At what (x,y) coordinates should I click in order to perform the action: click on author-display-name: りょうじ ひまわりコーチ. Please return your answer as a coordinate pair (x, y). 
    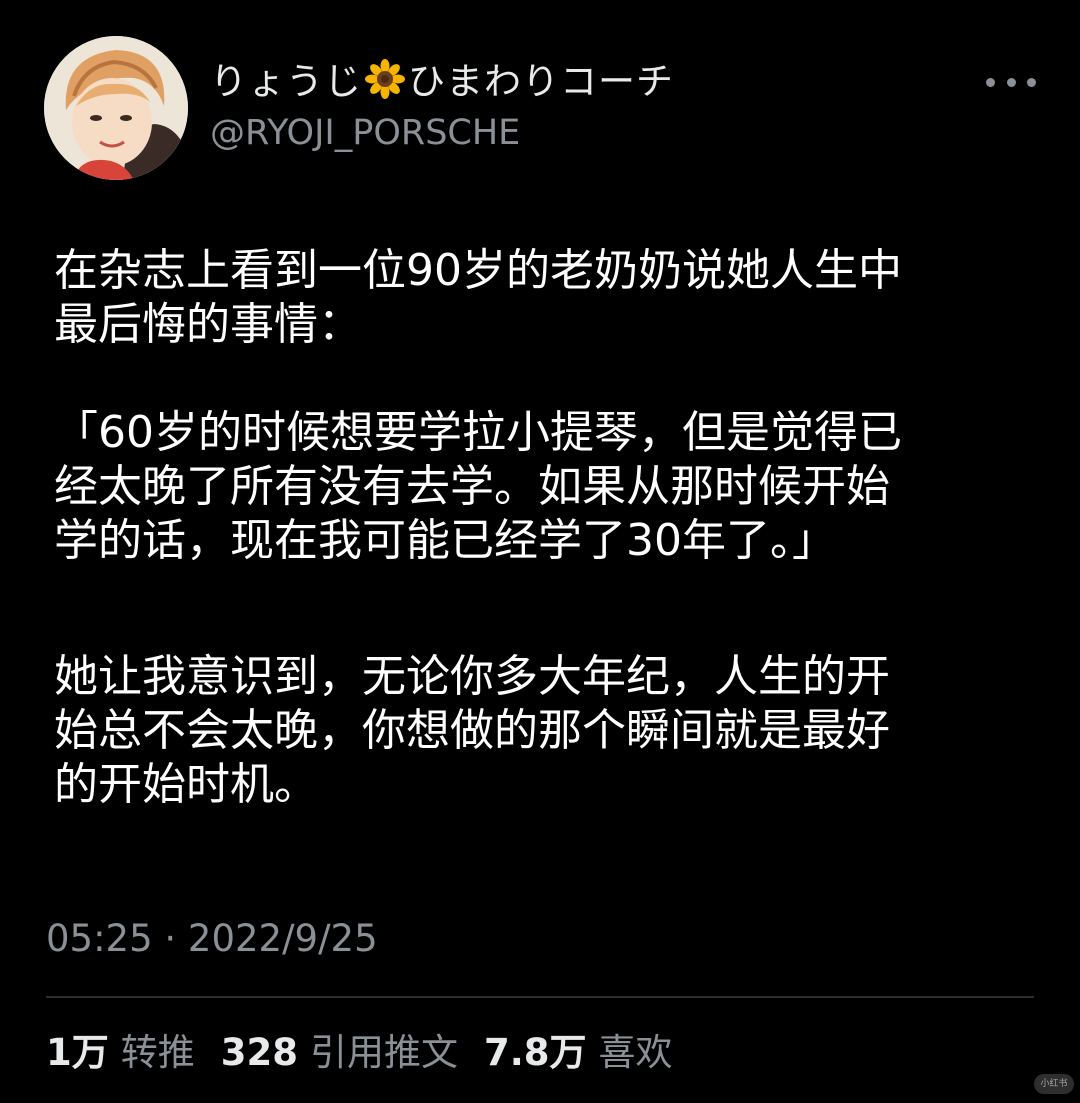
    Looking at the image, I should click on (442, 85).